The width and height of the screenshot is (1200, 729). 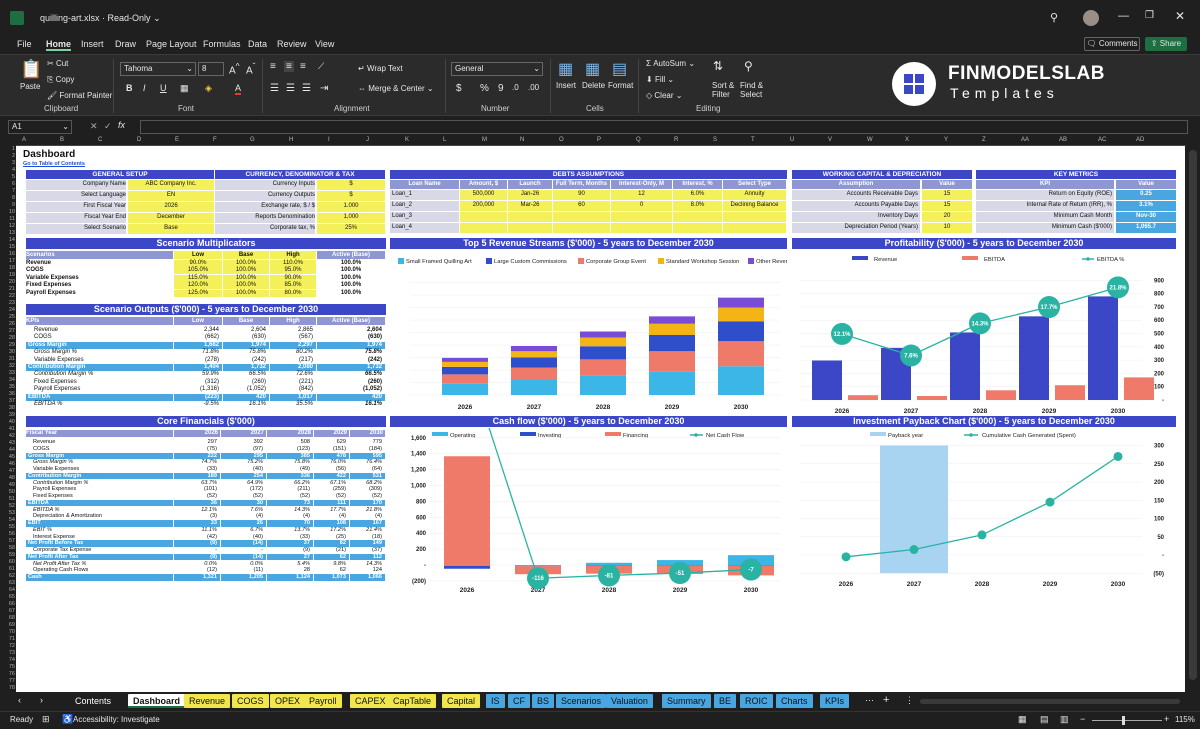 What do you see at coordinates (8, 205) in the screenshot?
I see `row-header: 9` at bounding box center [8, 205].